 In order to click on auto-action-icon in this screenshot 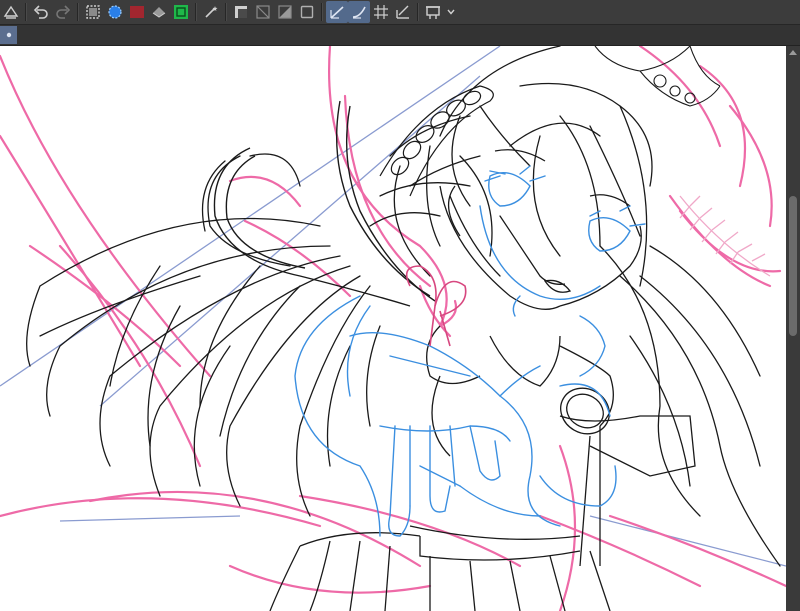, I will do `click(211, 12)`.